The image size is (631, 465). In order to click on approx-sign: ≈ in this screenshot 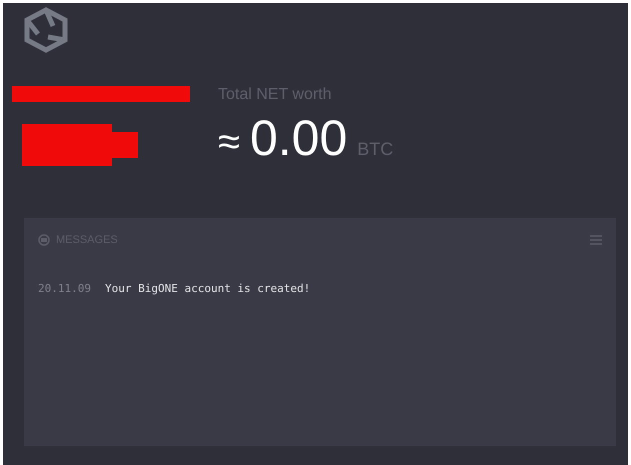, I will do `click(229, 142)`.